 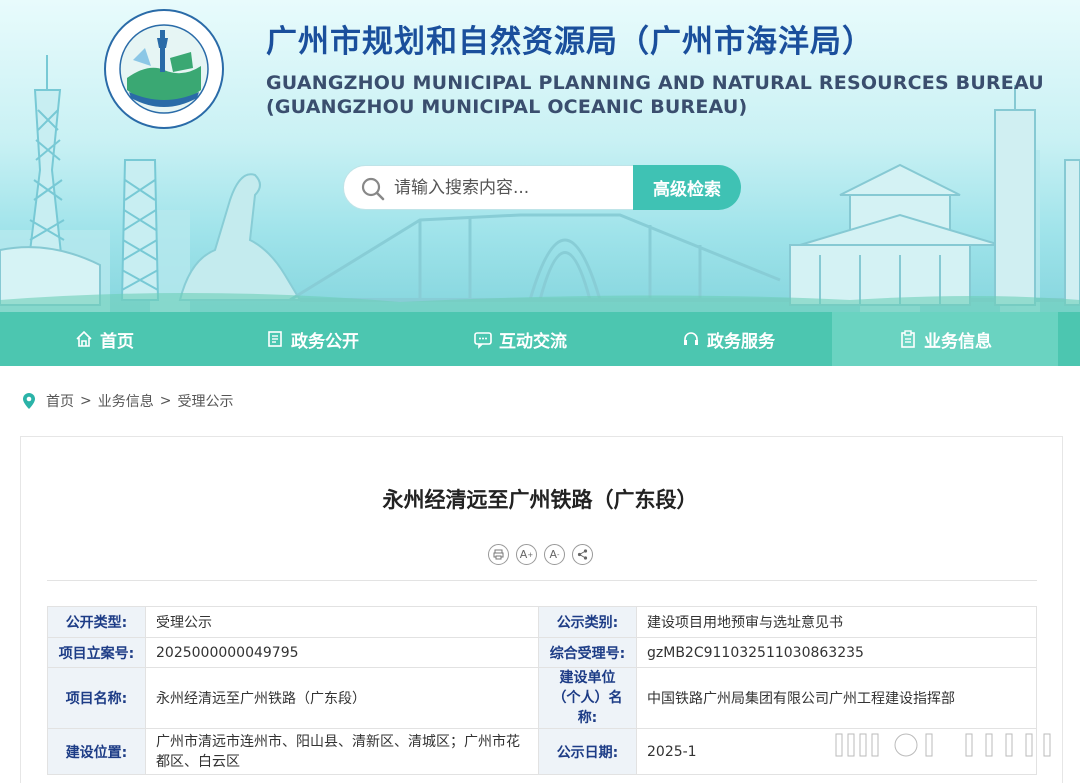 I want to click on table-key: 公开类型:, so click(x=96, y=622).